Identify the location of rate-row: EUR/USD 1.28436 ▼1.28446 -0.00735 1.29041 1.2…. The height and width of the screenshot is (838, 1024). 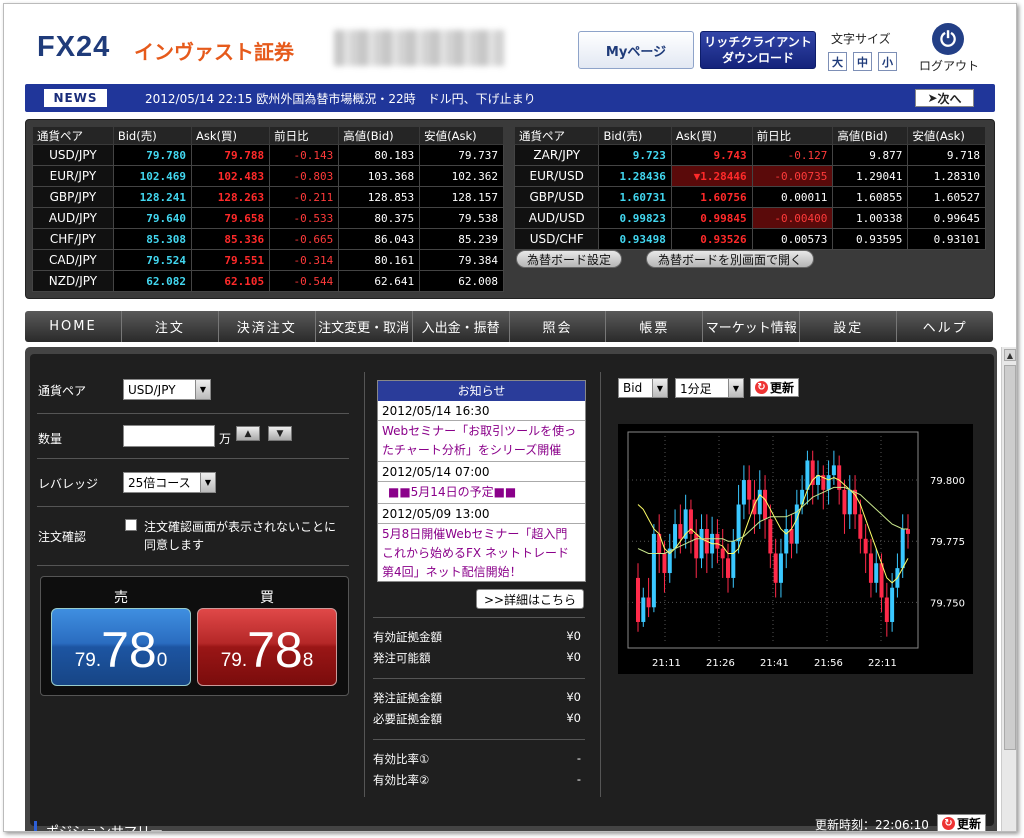
(749, 176).